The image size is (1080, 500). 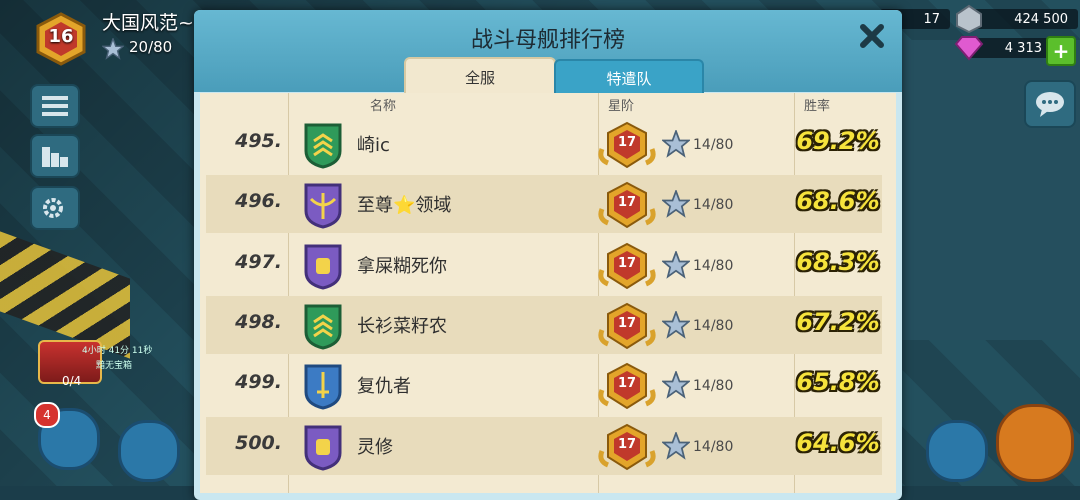 What do you see at coordinates (544, 144) in the screenshot?
I see `leaderboard-row: 495. 崎ic 17 14/80 69.2%` at bounding box center [544, 144].